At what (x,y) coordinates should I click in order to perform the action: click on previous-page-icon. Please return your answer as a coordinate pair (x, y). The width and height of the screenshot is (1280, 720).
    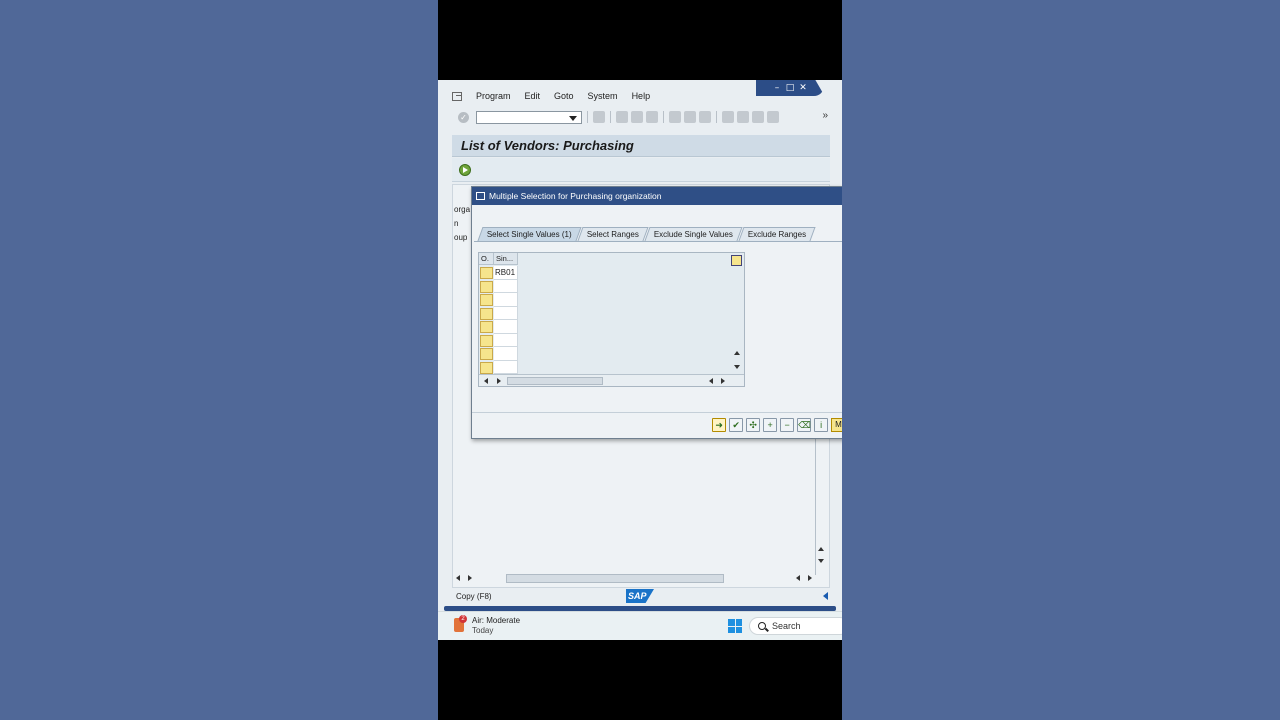
    Looking at the image, I should click on (743, 117).